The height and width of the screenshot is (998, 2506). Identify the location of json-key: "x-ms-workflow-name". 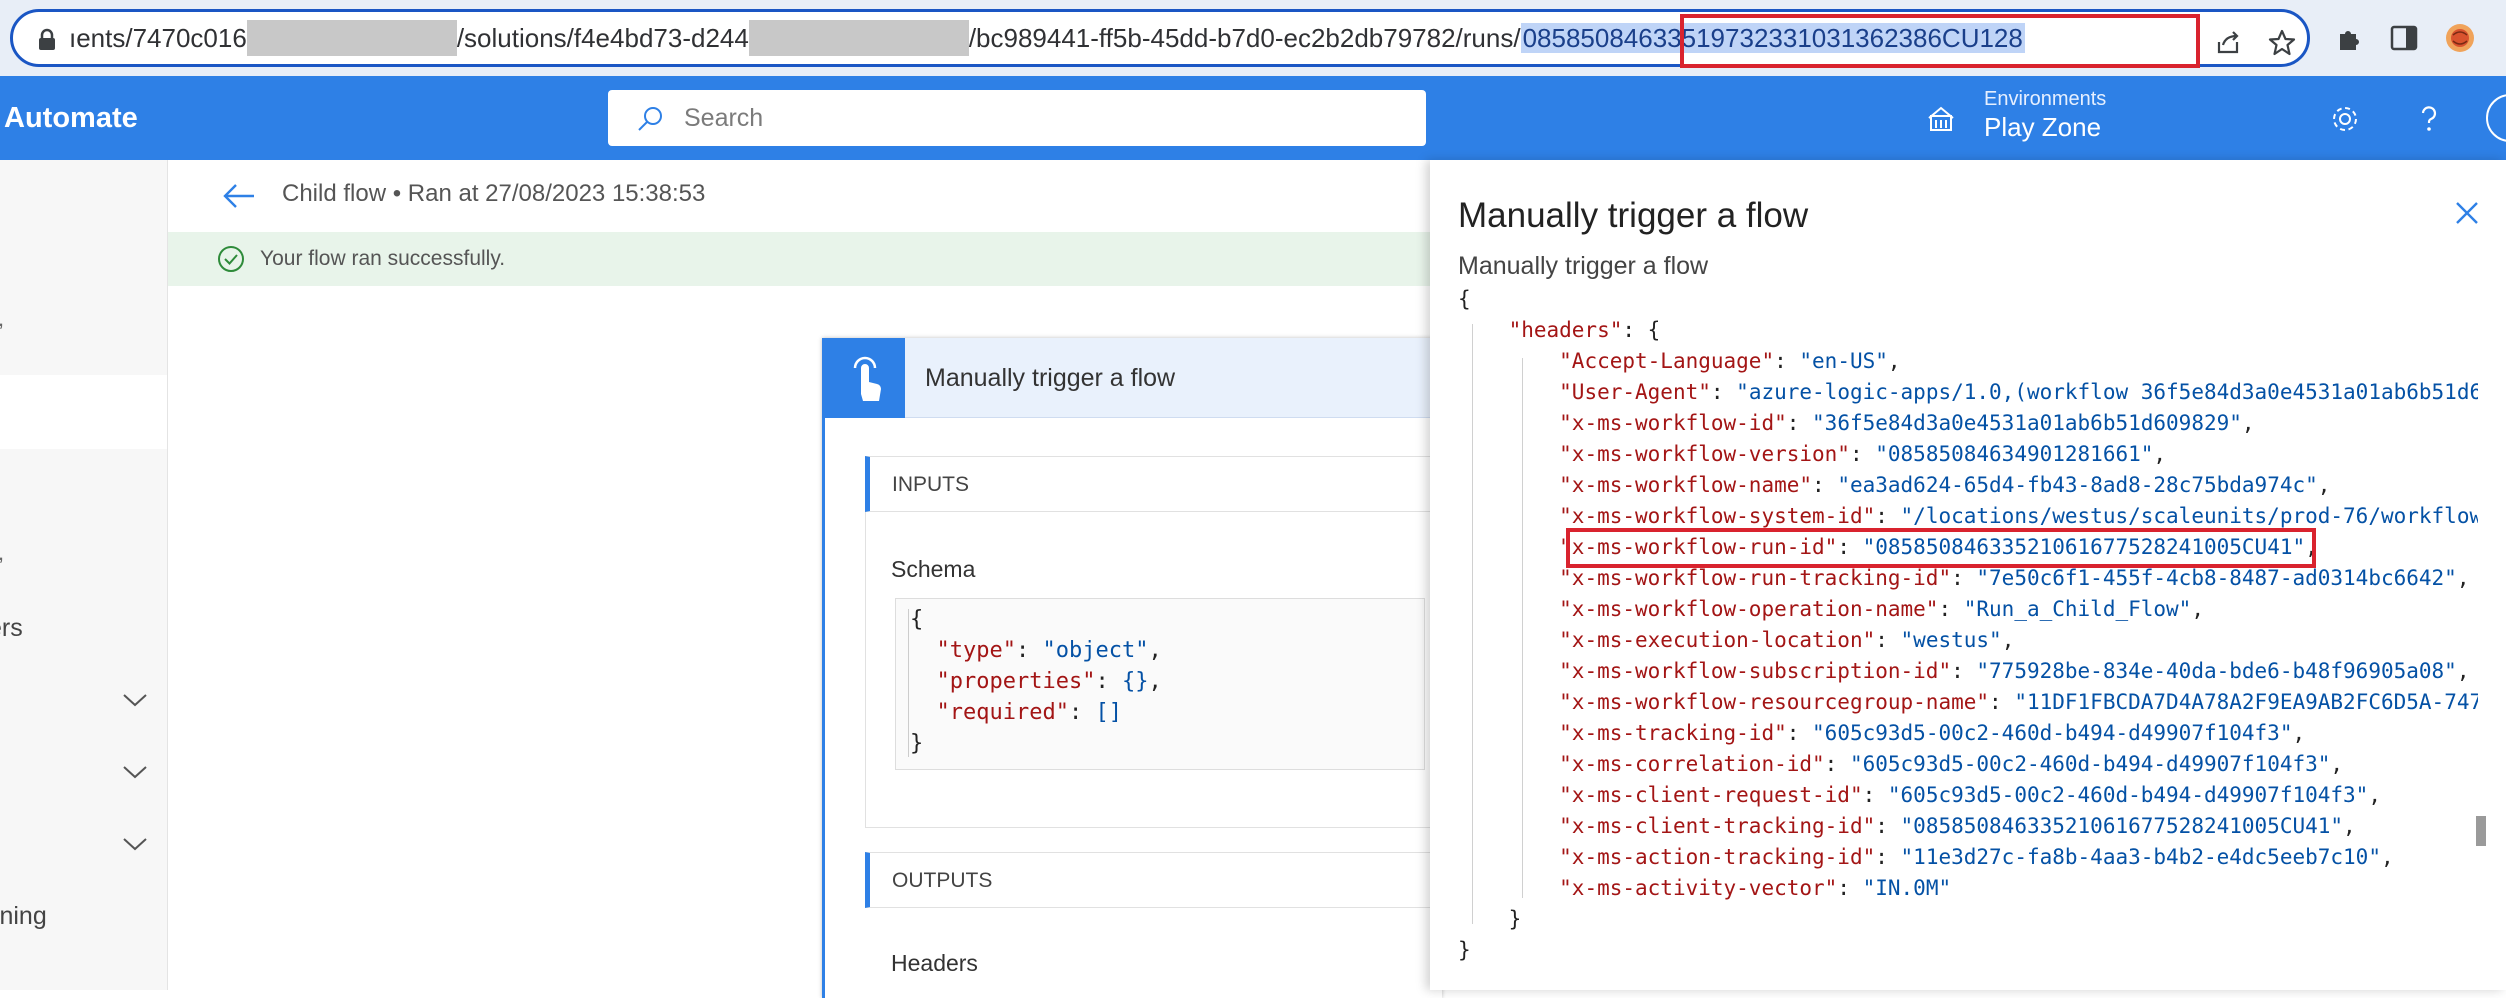
(1686, 485).